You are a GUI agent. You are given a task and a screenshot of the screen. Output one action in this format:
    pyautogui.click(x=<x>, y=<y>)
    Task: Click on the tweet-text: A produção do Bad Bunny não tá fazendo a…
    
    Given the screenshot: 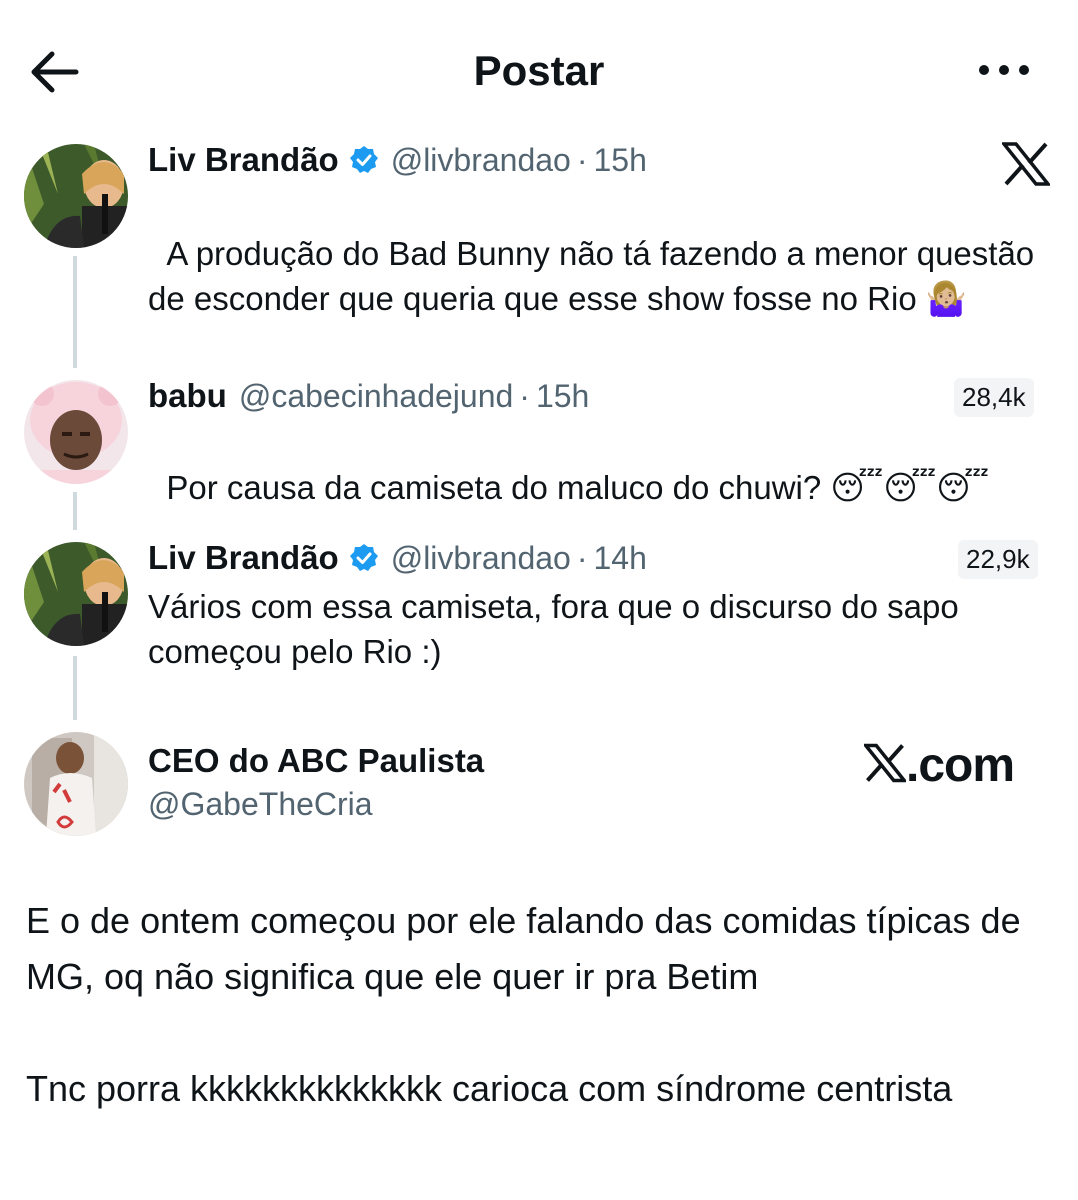 What is the action you would take?
    pyautogui.click(x=600, y=253)
    